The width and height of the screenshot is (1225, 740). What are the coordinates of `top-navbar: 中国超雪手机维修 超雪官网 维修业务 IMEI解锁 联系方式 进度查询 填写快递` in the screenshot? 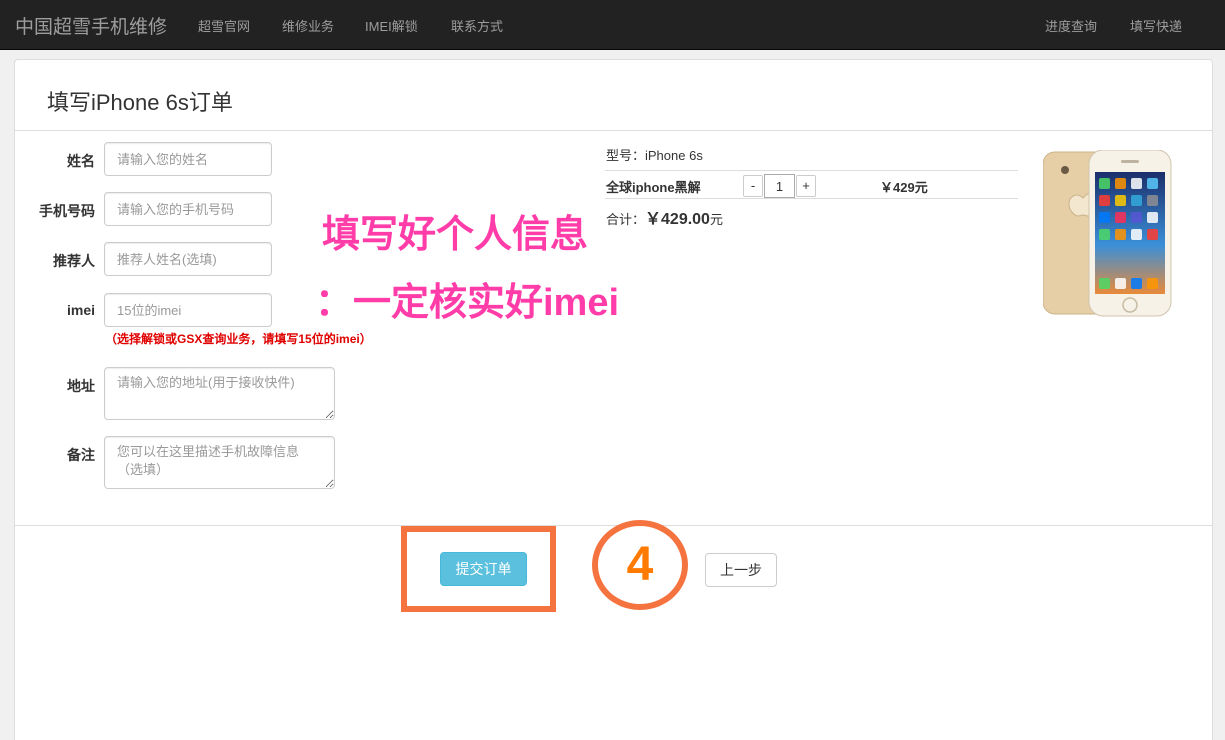 It's located at (612, 25).